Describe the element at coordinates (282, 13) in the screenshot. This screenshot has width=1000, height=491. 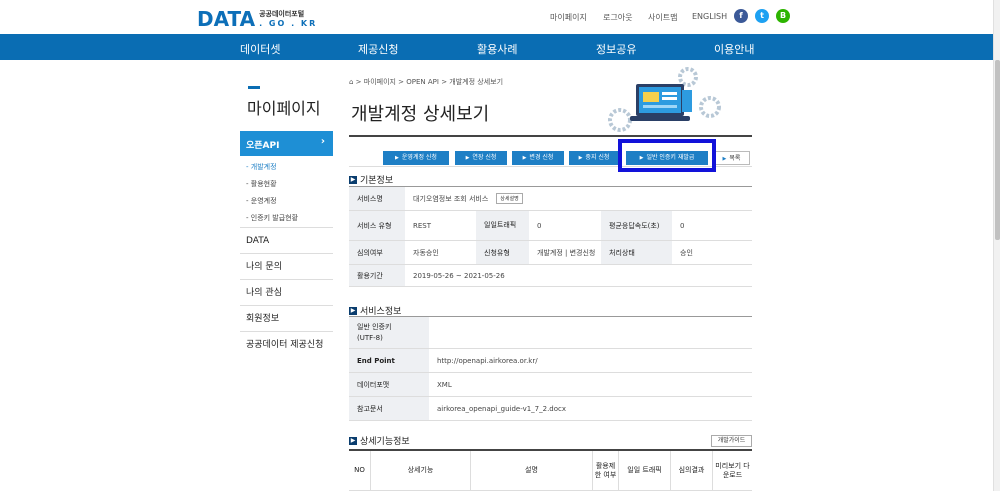
I see `logo-line1: 공공데이터포털` at that location.